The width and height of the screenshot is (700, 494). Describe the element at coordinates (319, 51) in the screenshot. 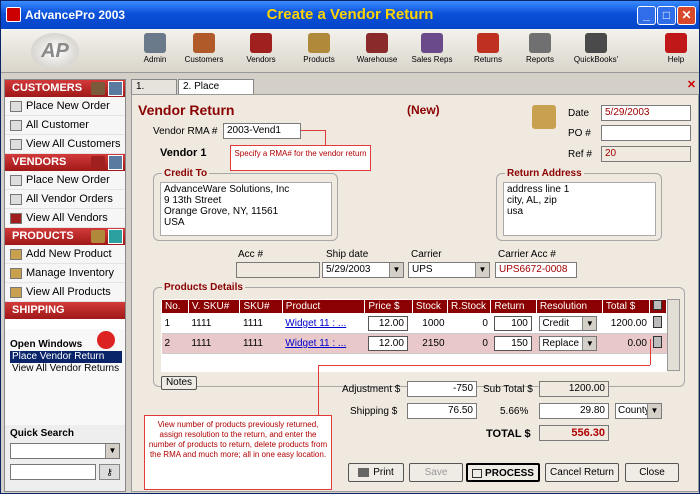

I see `toolbar-products-button: Products` at that location.